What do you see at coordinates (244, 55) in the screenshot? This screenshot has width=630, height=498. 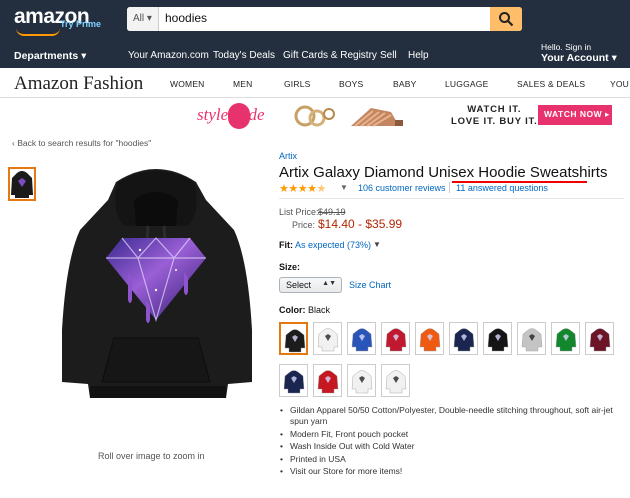 I see `nav-todays-deals: Today's Deals` at bounding box center [244, 55].